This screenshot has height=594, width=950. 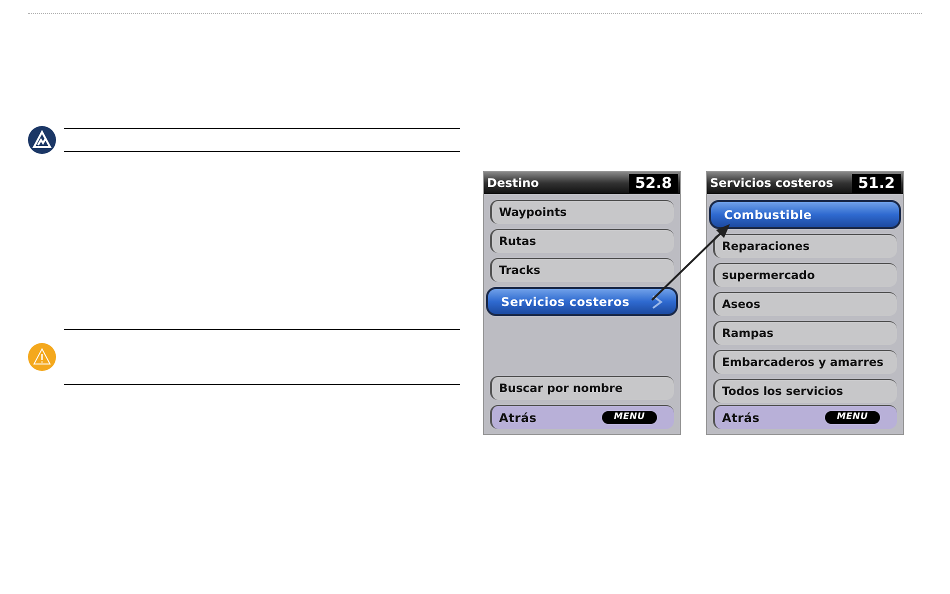 What do you see at coordinates (582, 241) in the screenshot?
I see `menu-item: Rutas` at bounding box center [582, 241].